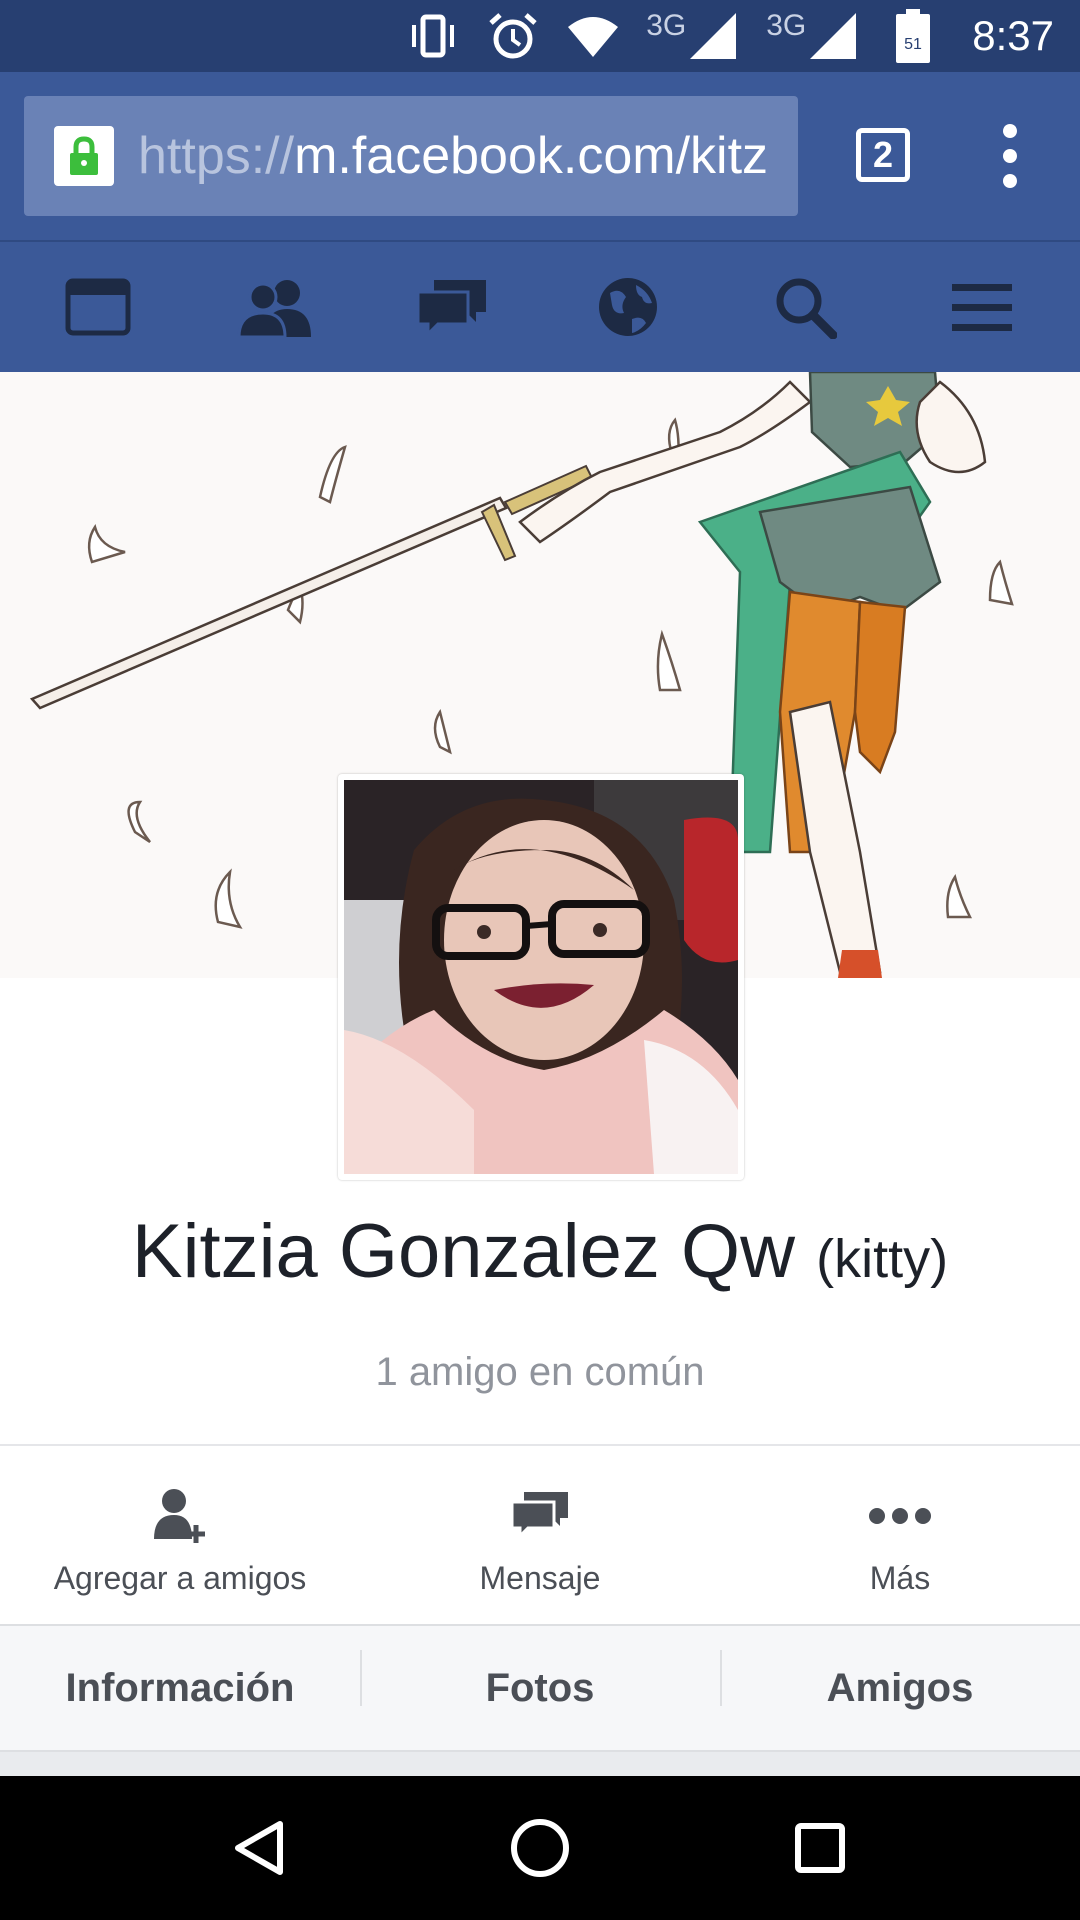 This screenshot has height=1920, width=1080. I want to click on more-label: Más, so click(900, 1578).